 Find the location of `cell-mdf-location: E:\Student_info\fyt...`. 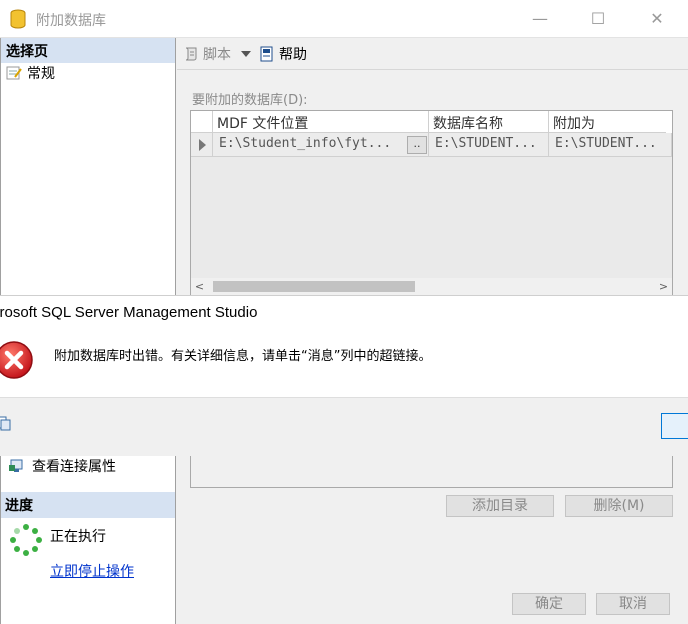

cell-mdf-location: E:\Student_info\fyt... is located at coordinates (321, 145).